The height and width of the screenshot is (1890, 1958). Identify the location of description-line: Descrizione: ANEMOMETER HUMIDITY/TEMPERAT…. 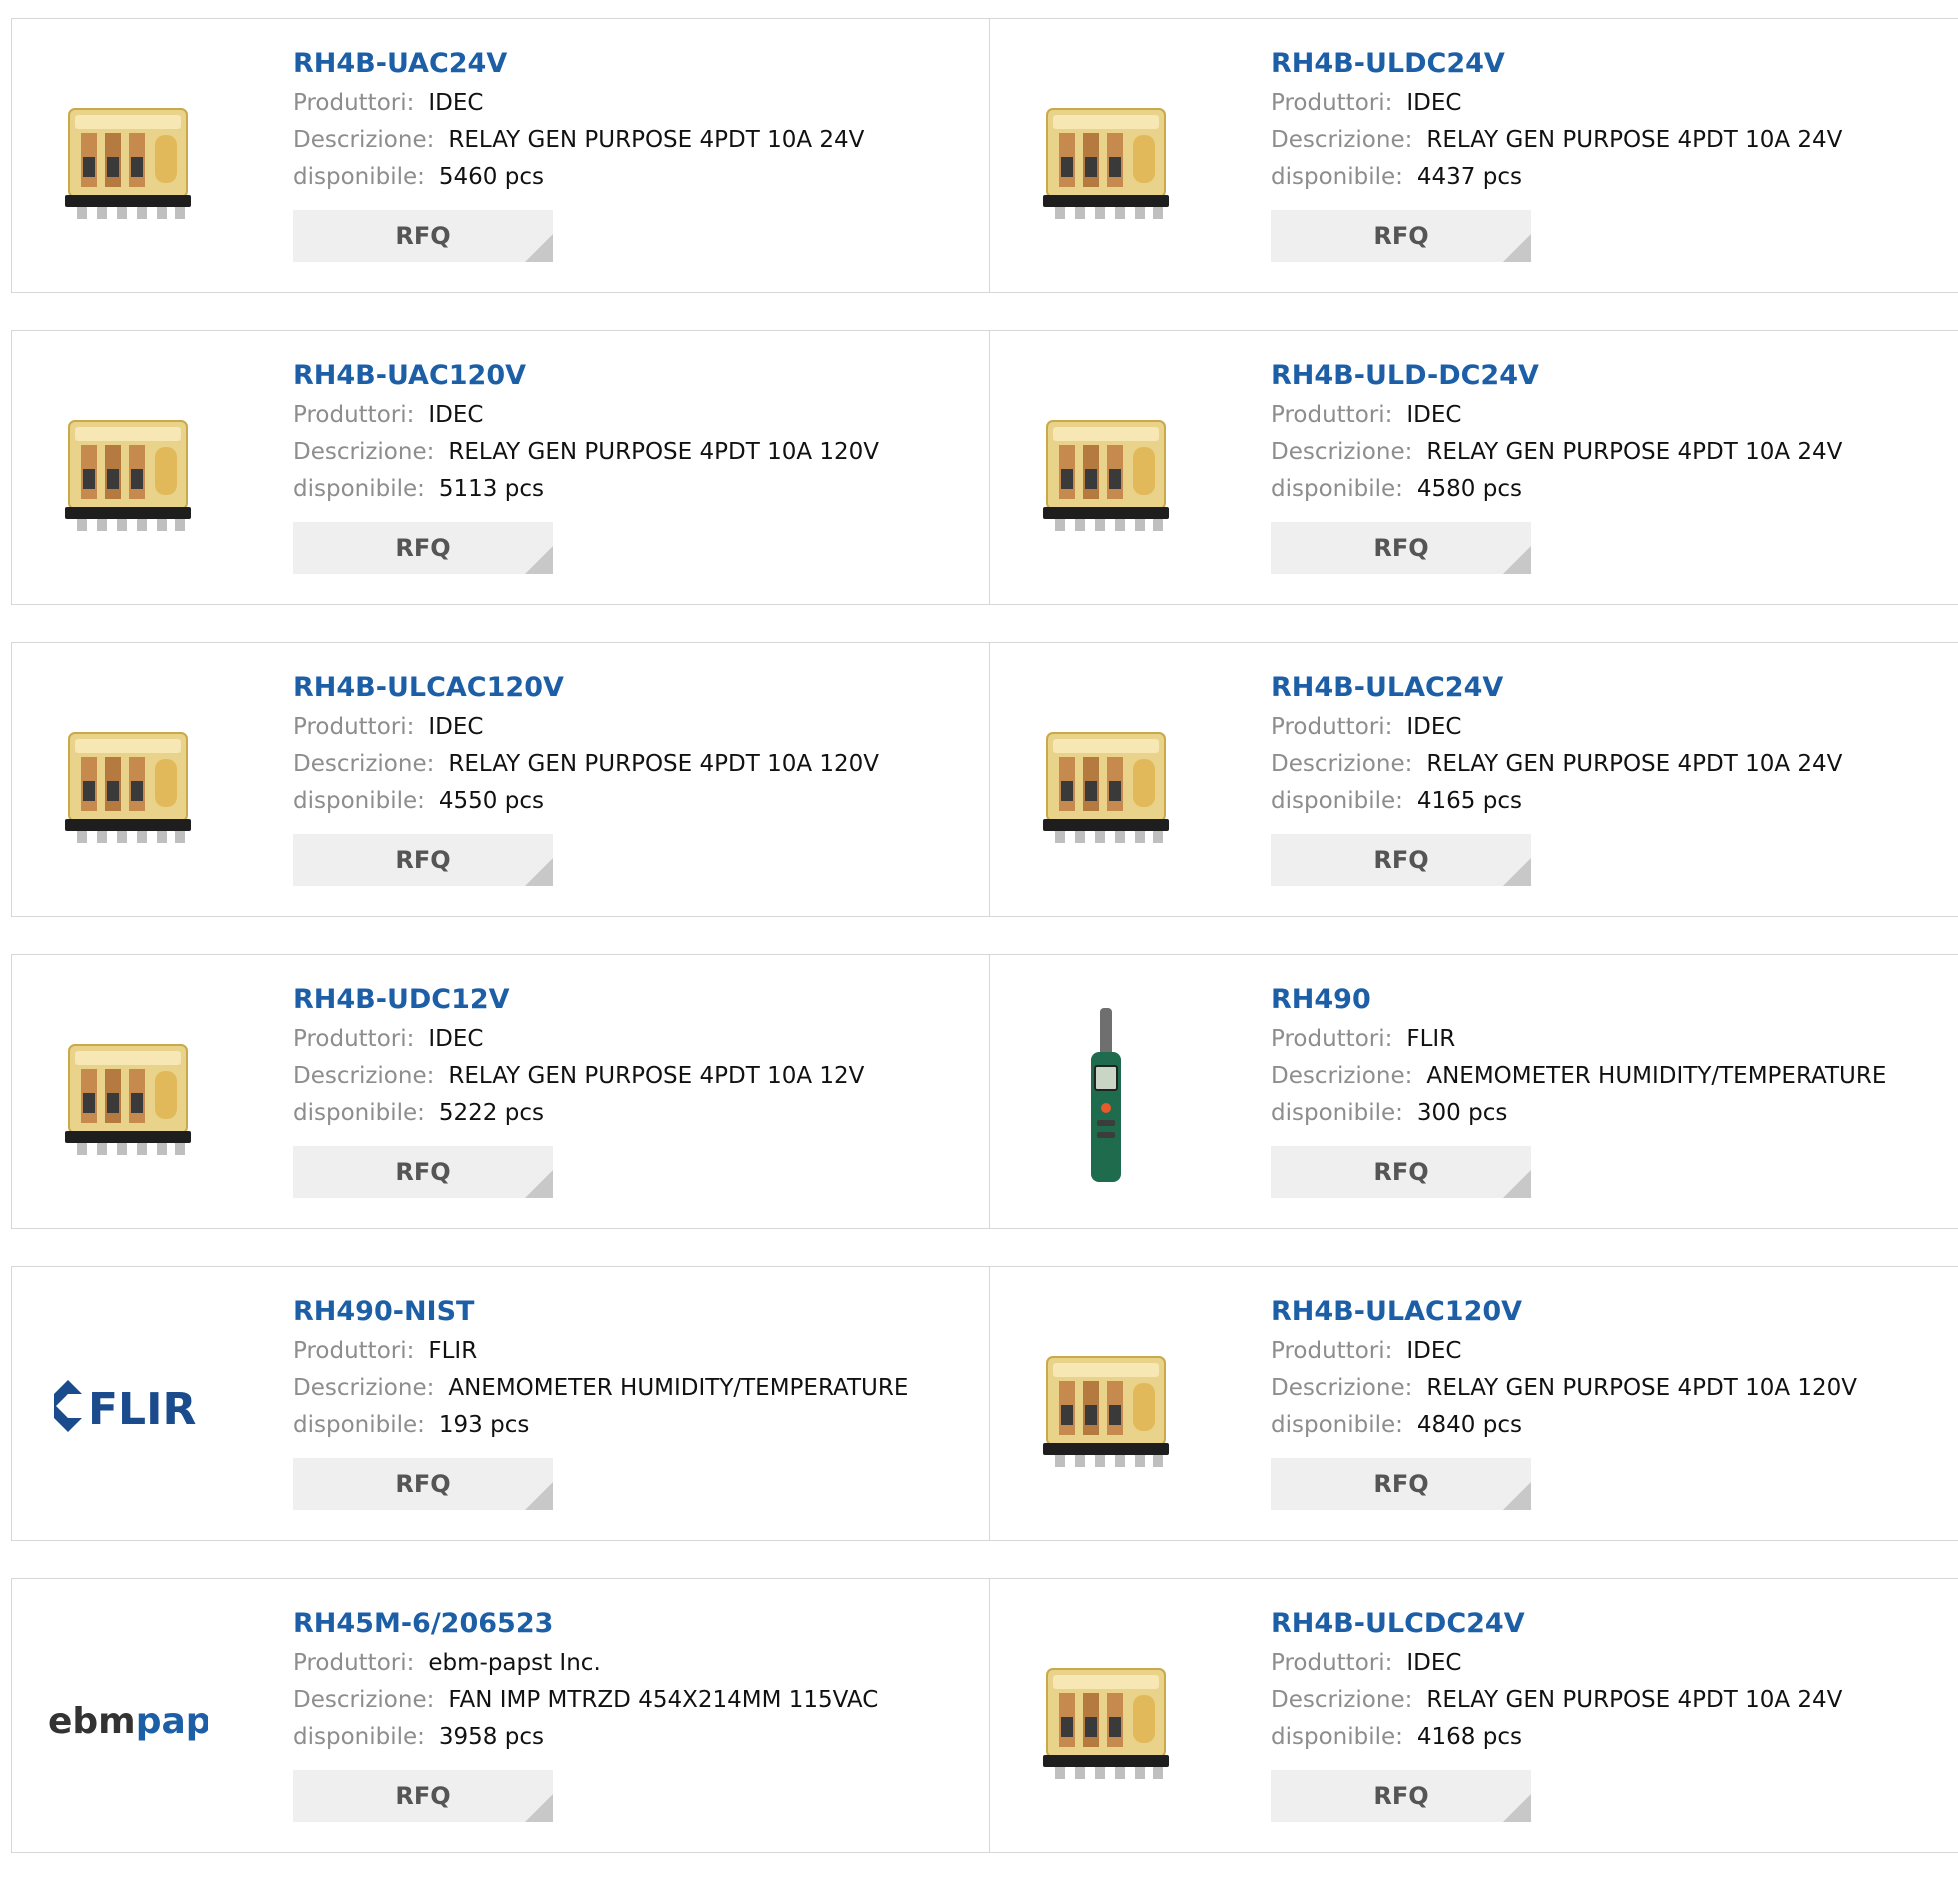
(1578, 1076).